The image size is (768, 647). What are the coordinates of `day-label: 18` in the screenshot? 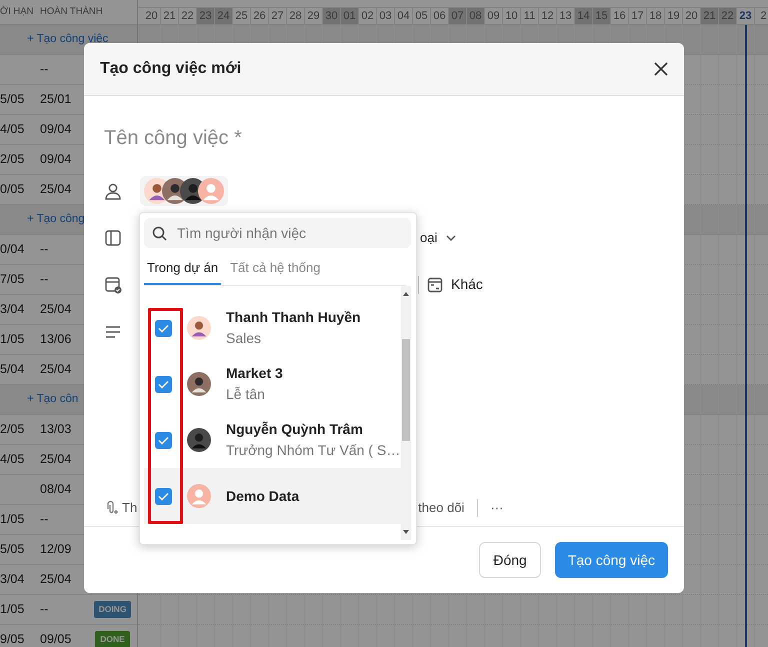 It's located at (655, 16).